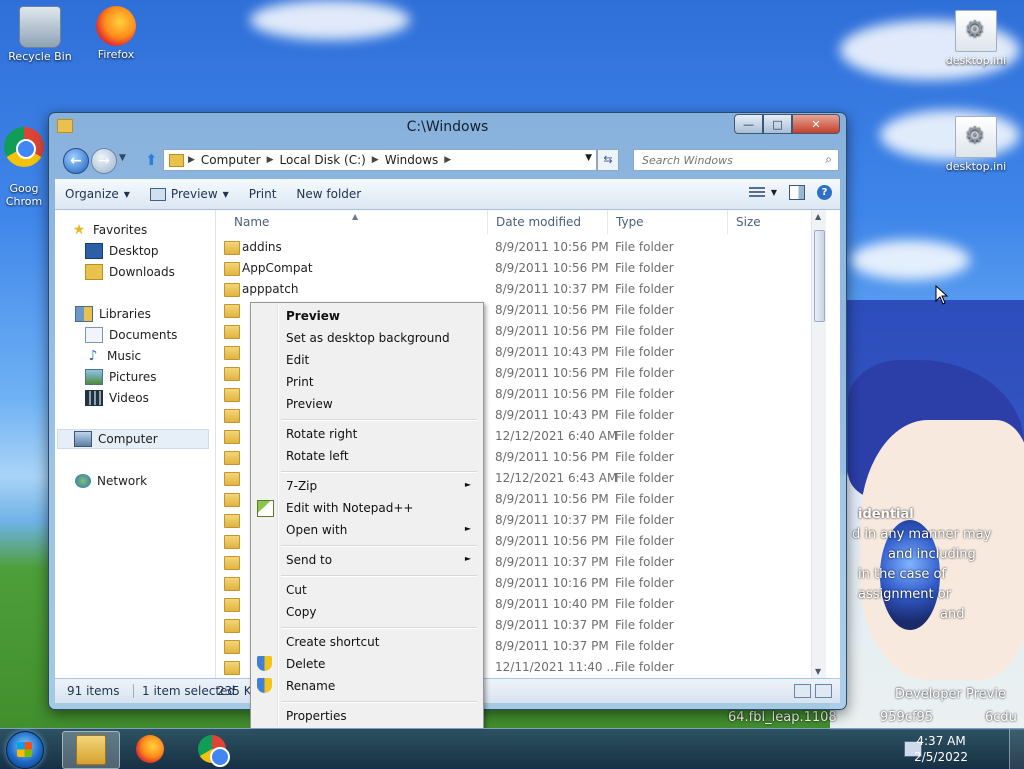 This screenshot has height=769, width=1024. Describe the element at coordinates (109, 230) in the screenshot. I see `nav-item-favorites: ★ Favorites` at that location.